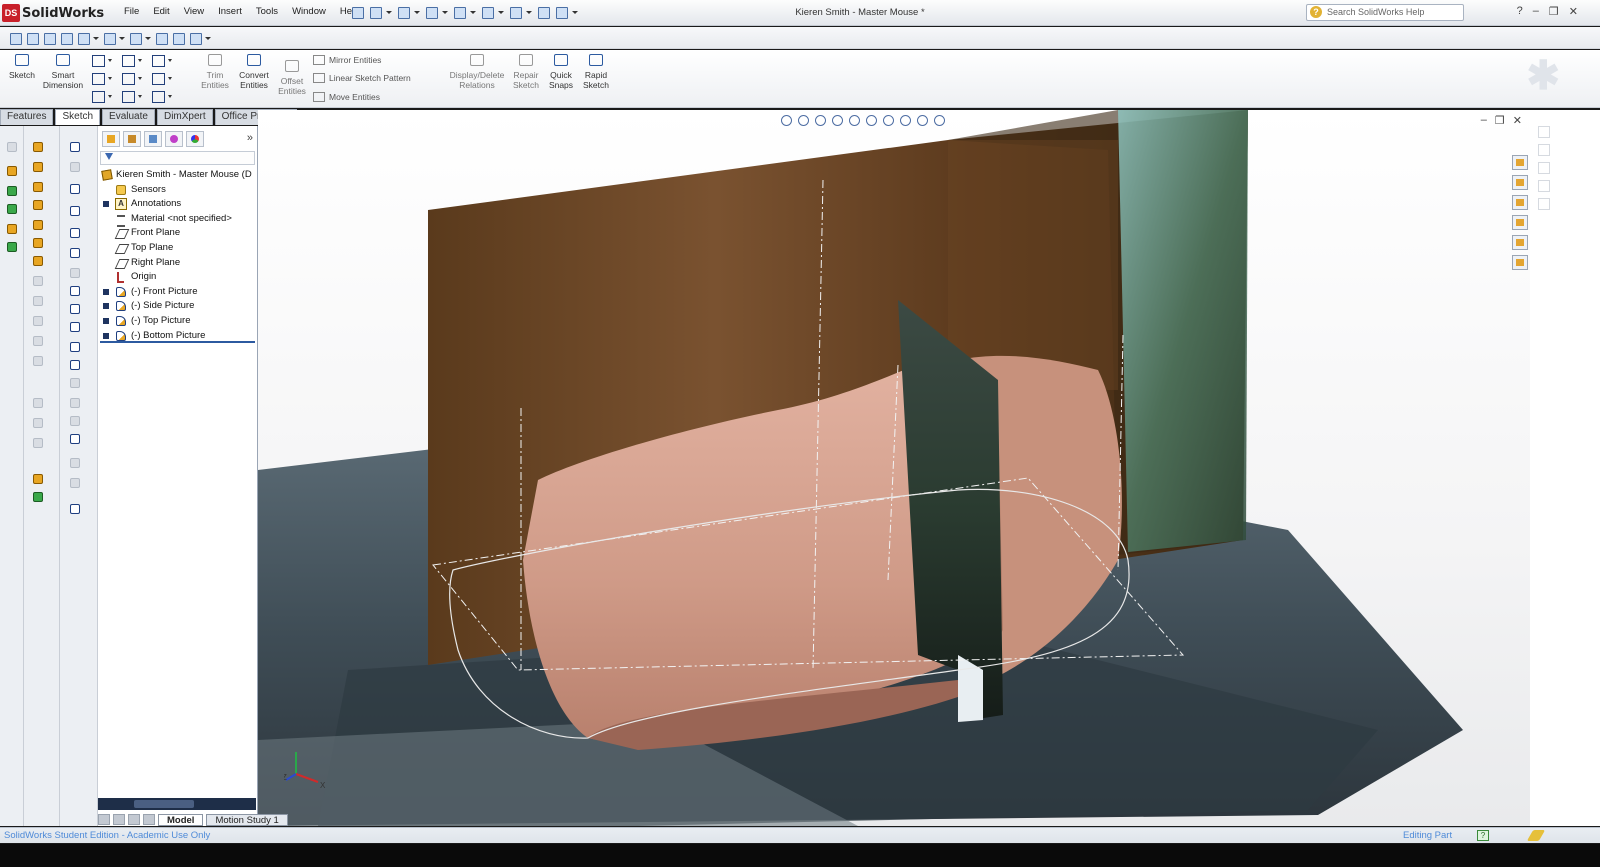 The image size is (1600, 867). What do you see at coordinates (15, 38) in the screenshot?
I see `zoom-to-fit-icon` at bounding box center [15, 38].